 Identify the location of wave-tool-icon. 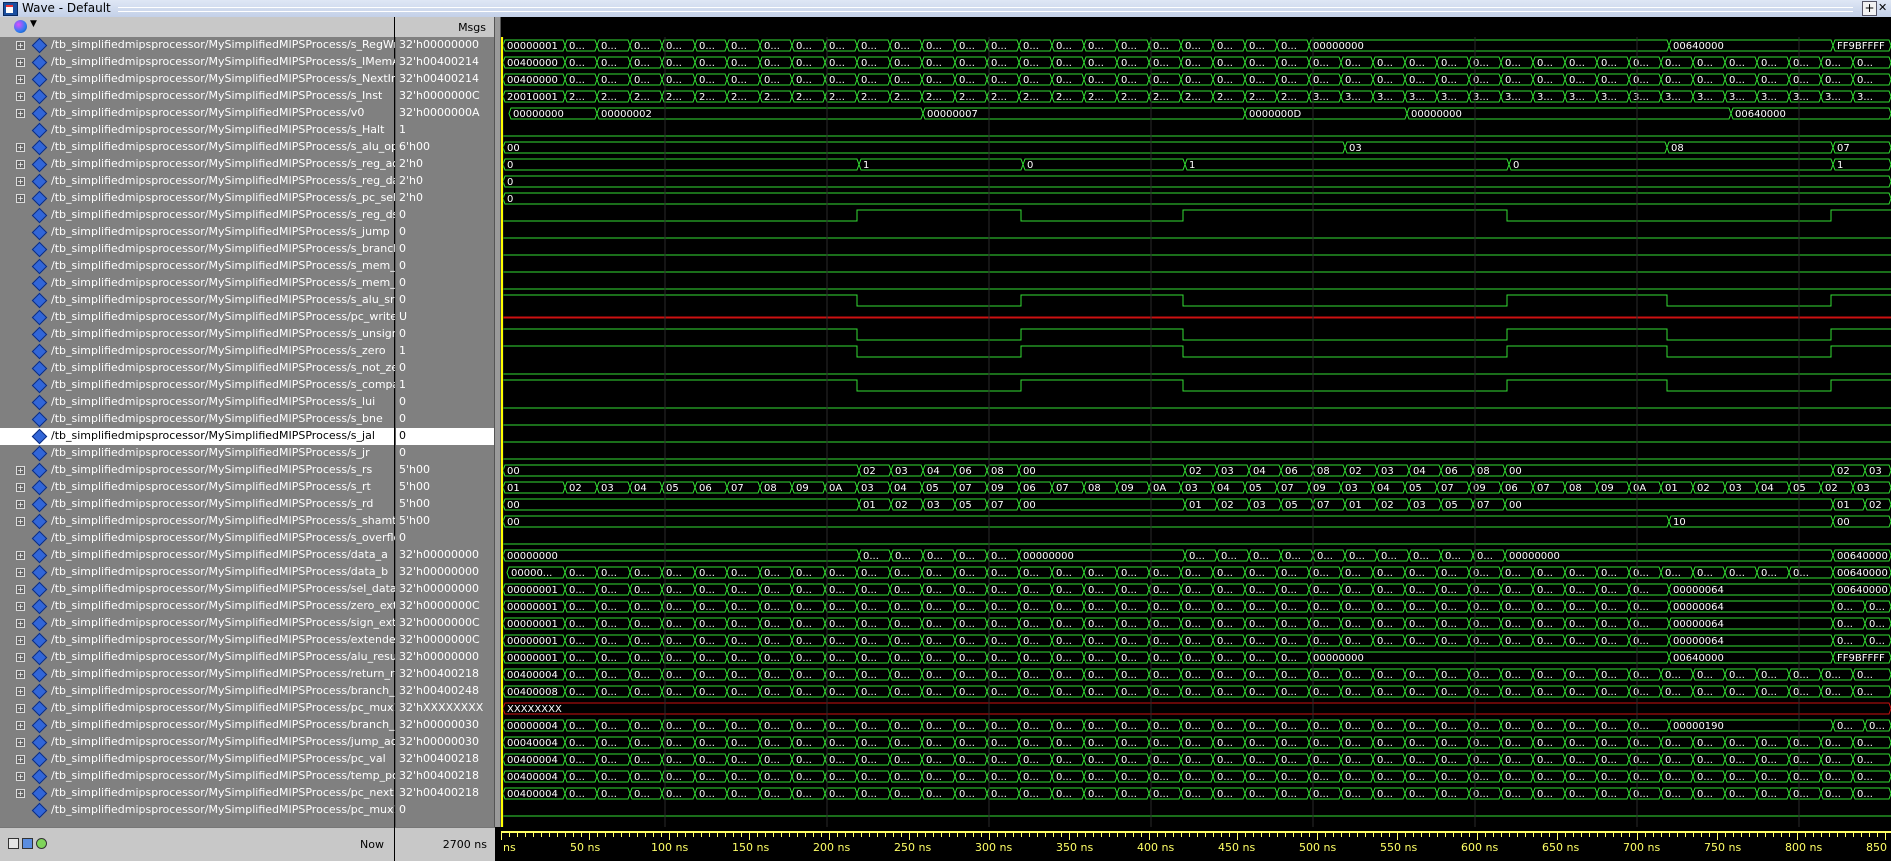
(20, 26).